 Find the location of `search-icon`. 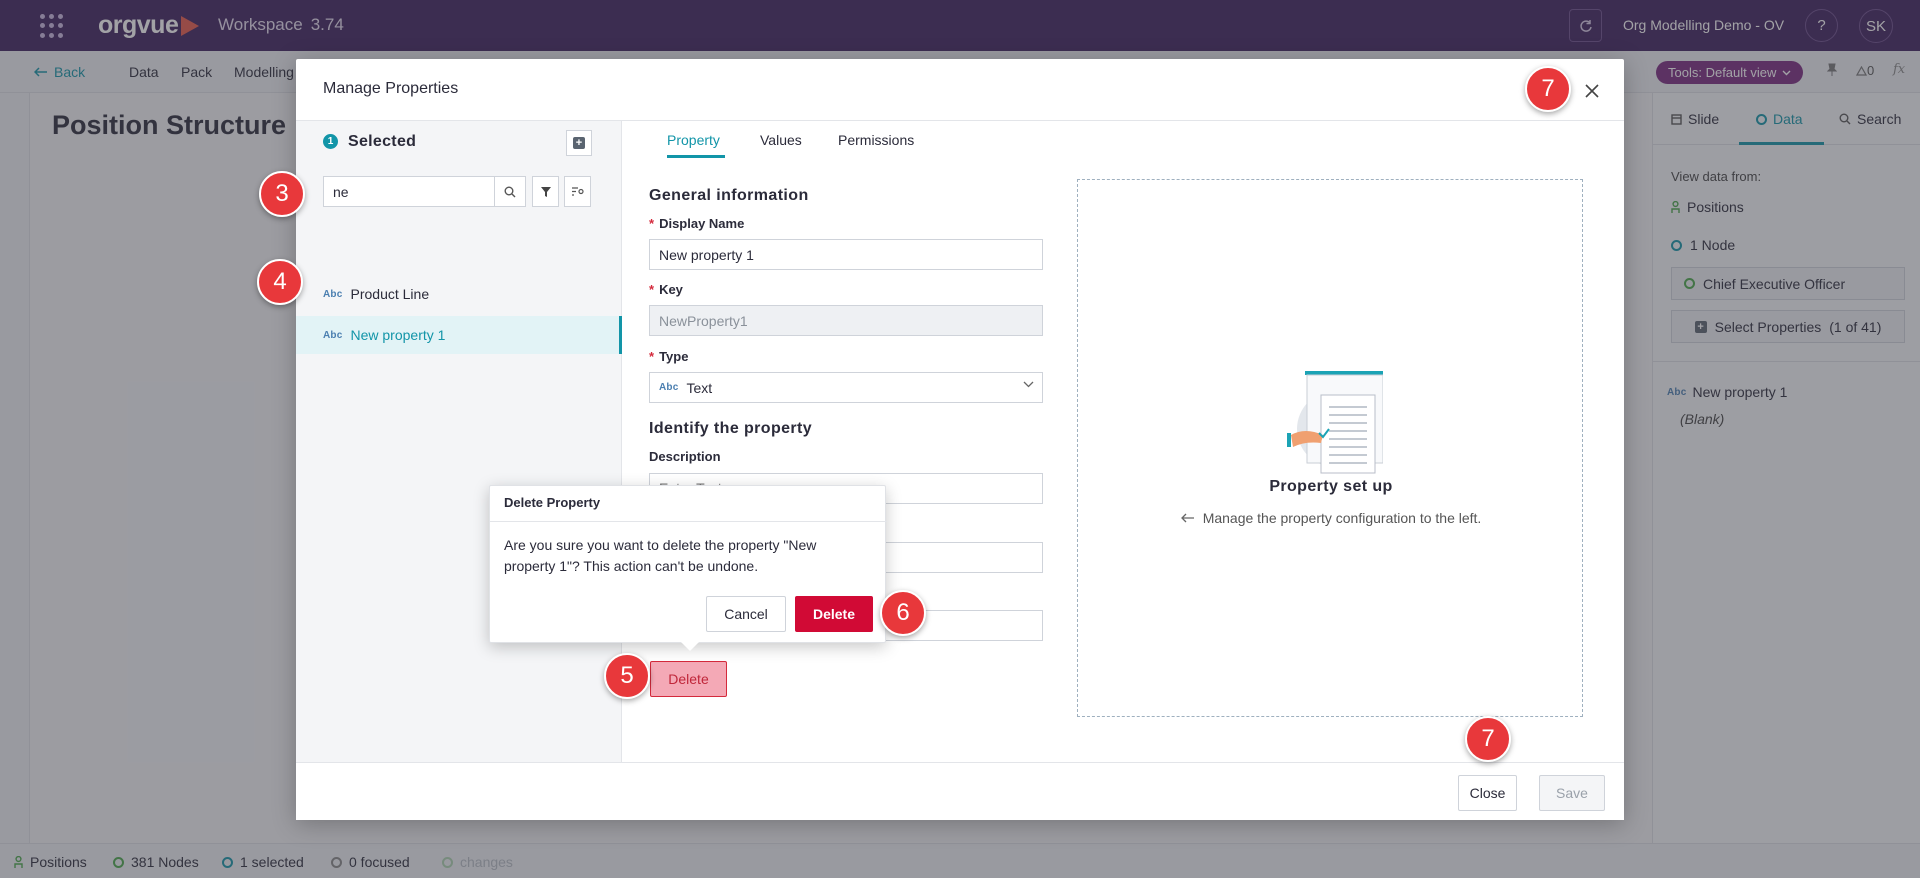

search-icon is located at coordinates (510, 192).